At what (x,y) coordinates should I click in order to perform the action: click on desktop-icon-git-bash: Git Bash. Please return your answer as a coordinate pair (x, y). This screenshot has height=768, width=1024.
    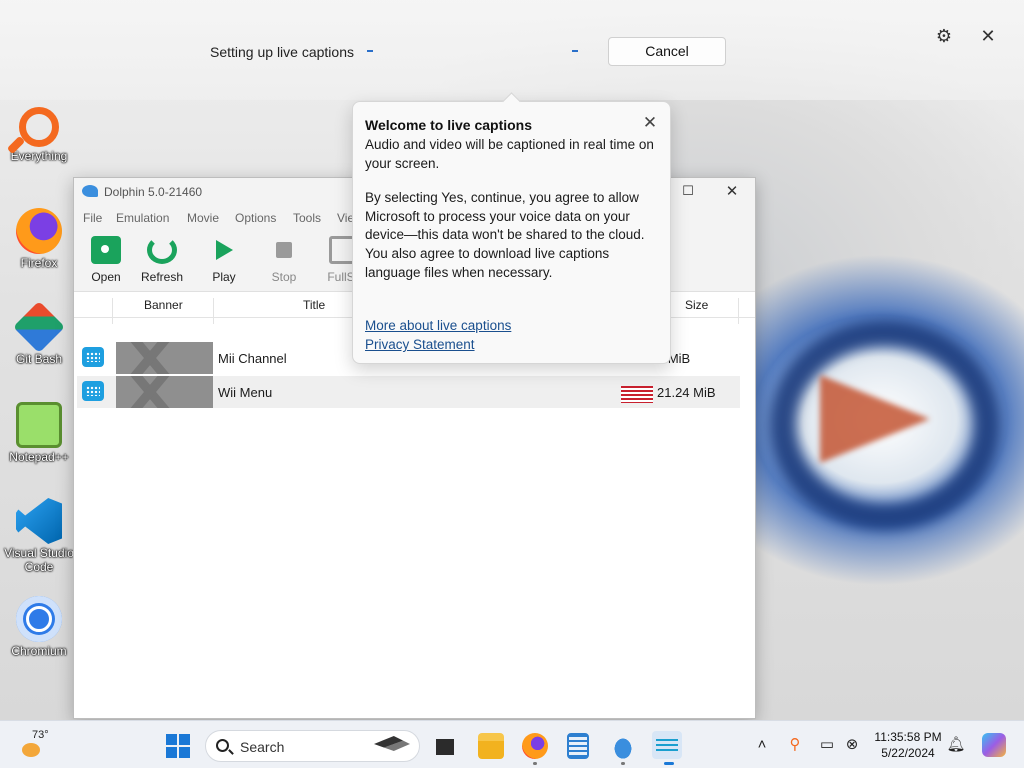
    Looking at the image, I should click on (39, 333).